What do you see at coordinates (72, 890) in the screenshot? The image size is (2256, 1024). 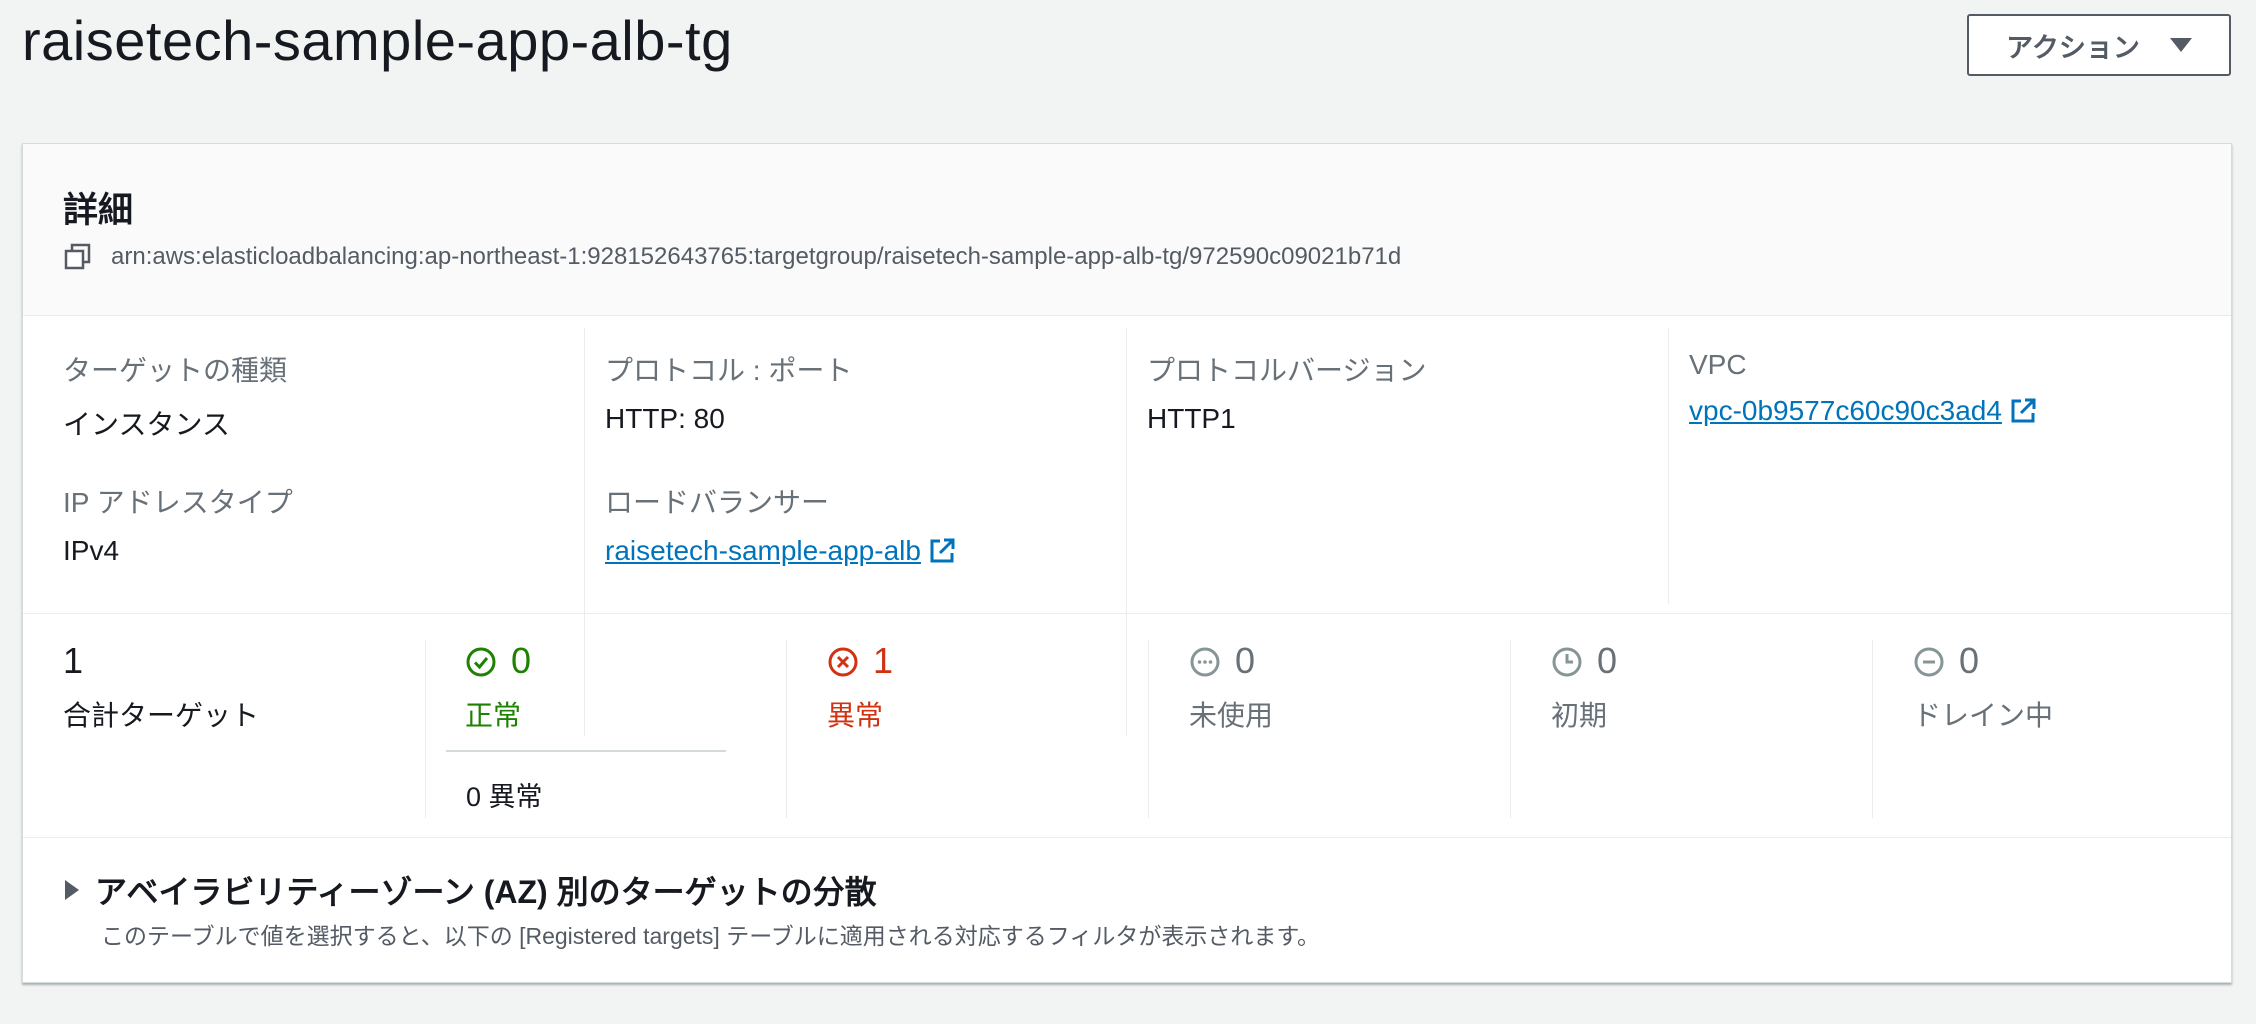 I see `caret-right-icon` at bounding box center [72, 890].